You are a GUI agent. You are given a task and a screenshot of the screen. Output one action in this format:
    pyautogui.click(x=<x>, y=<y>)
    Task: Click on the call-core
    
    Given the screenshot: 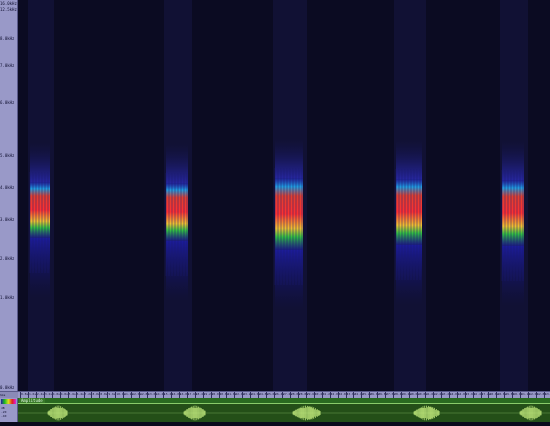 What is the action you would take?
    pyautogui.click(x=409, y=212)
    